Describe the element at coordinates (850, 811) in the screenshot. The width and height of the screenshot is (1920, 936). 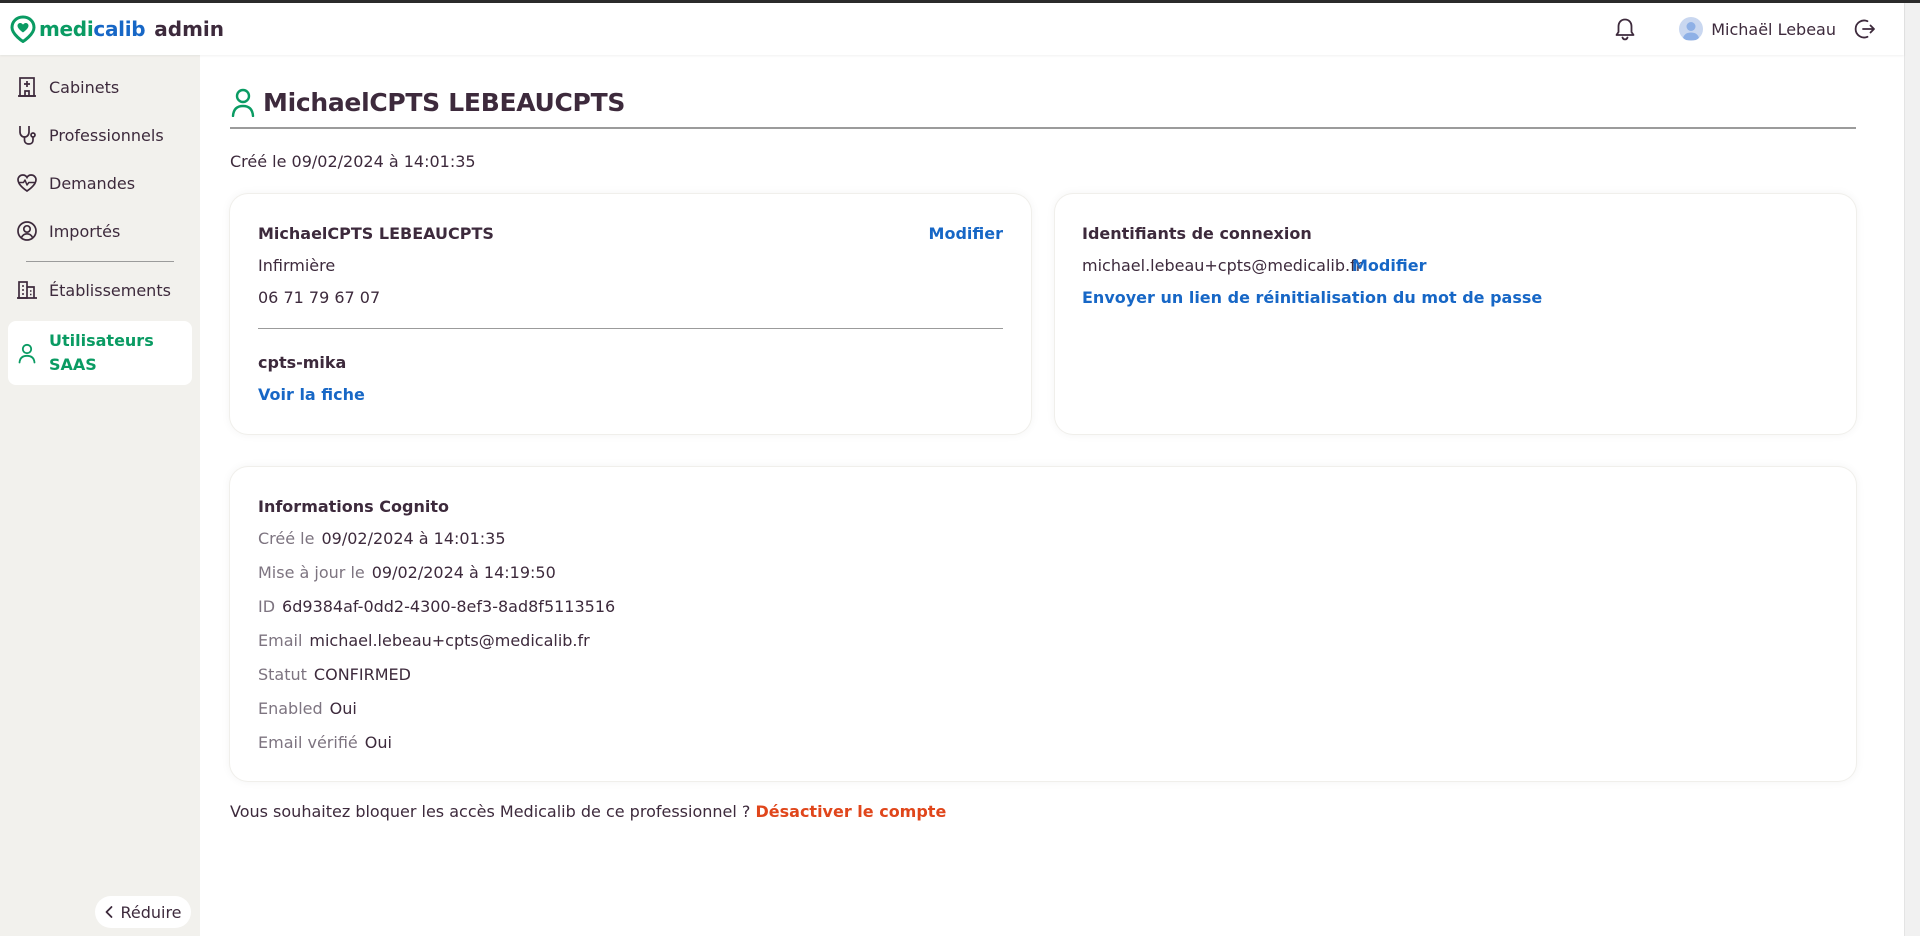
I see `deactivate-account-link: Désactiver le compte` at that location.